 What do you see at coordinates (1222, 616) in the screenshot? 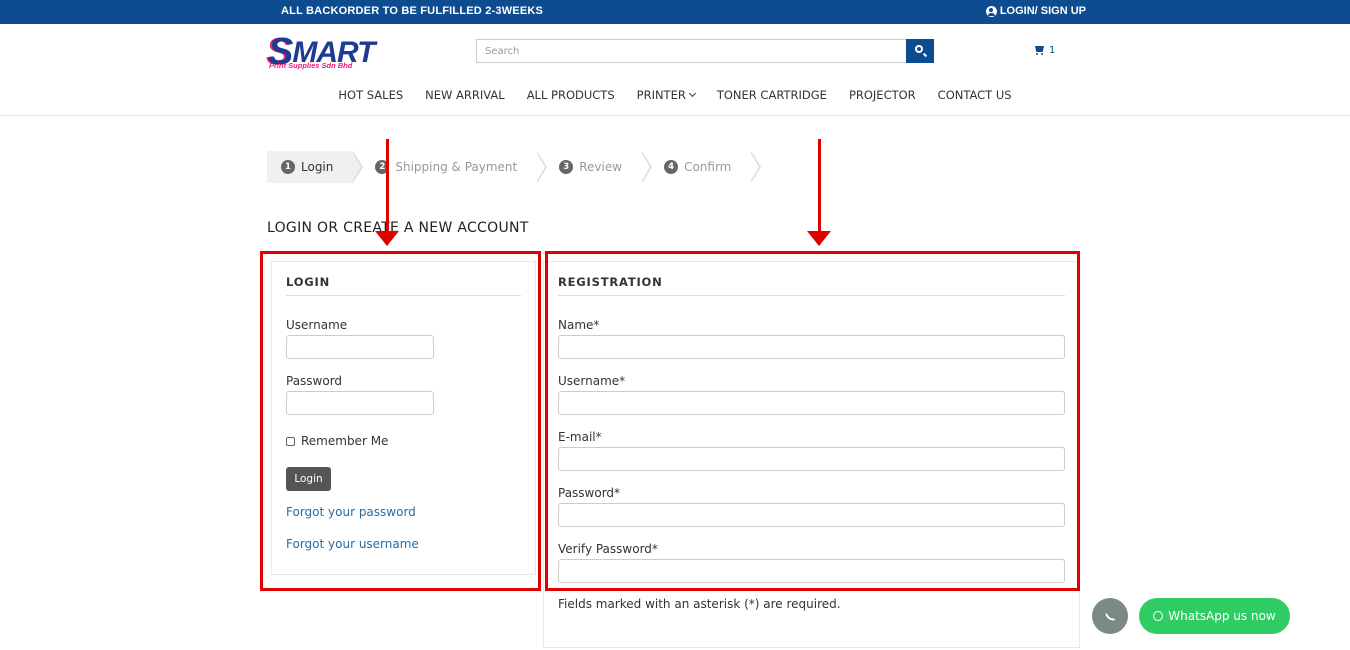
I see `whatsapp-label: WhatsApp us now` at bounding box center [1222, 616].